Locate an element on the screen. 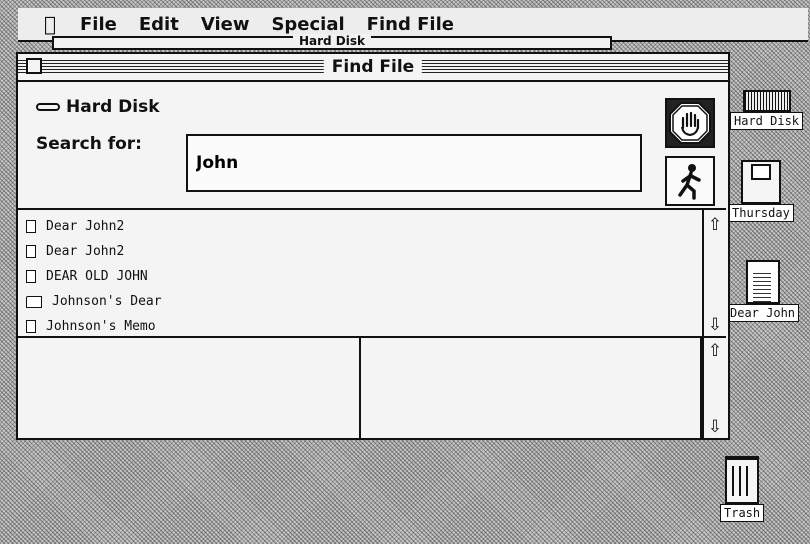 This screenshot has width=810, height=544. volume-selector: Hard Disk is located at coordinates (98, 107).